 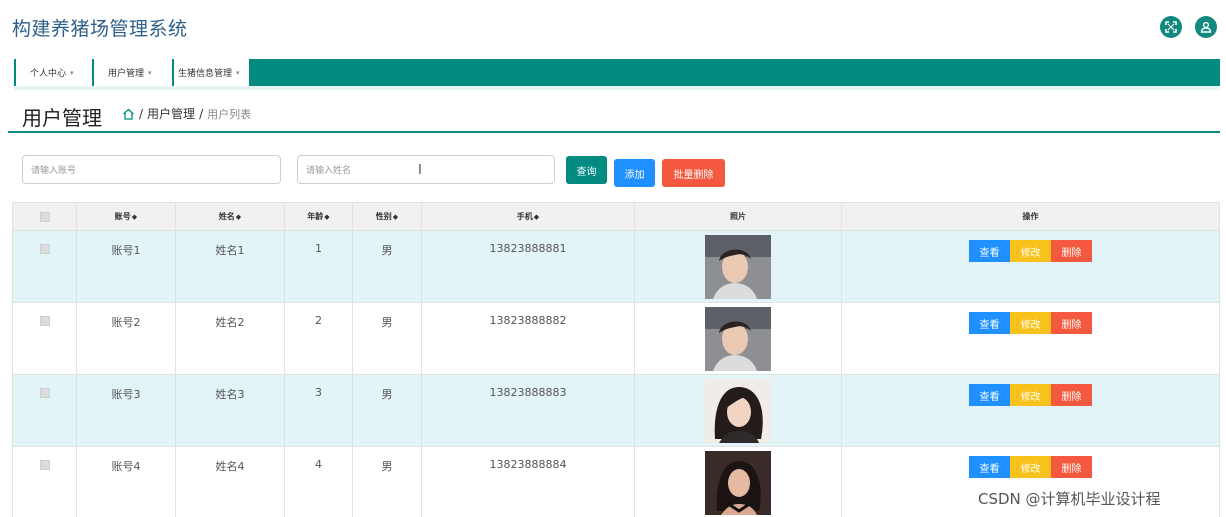 I want to click on column-header-actions: 操作, so click(x=1031, y=216).